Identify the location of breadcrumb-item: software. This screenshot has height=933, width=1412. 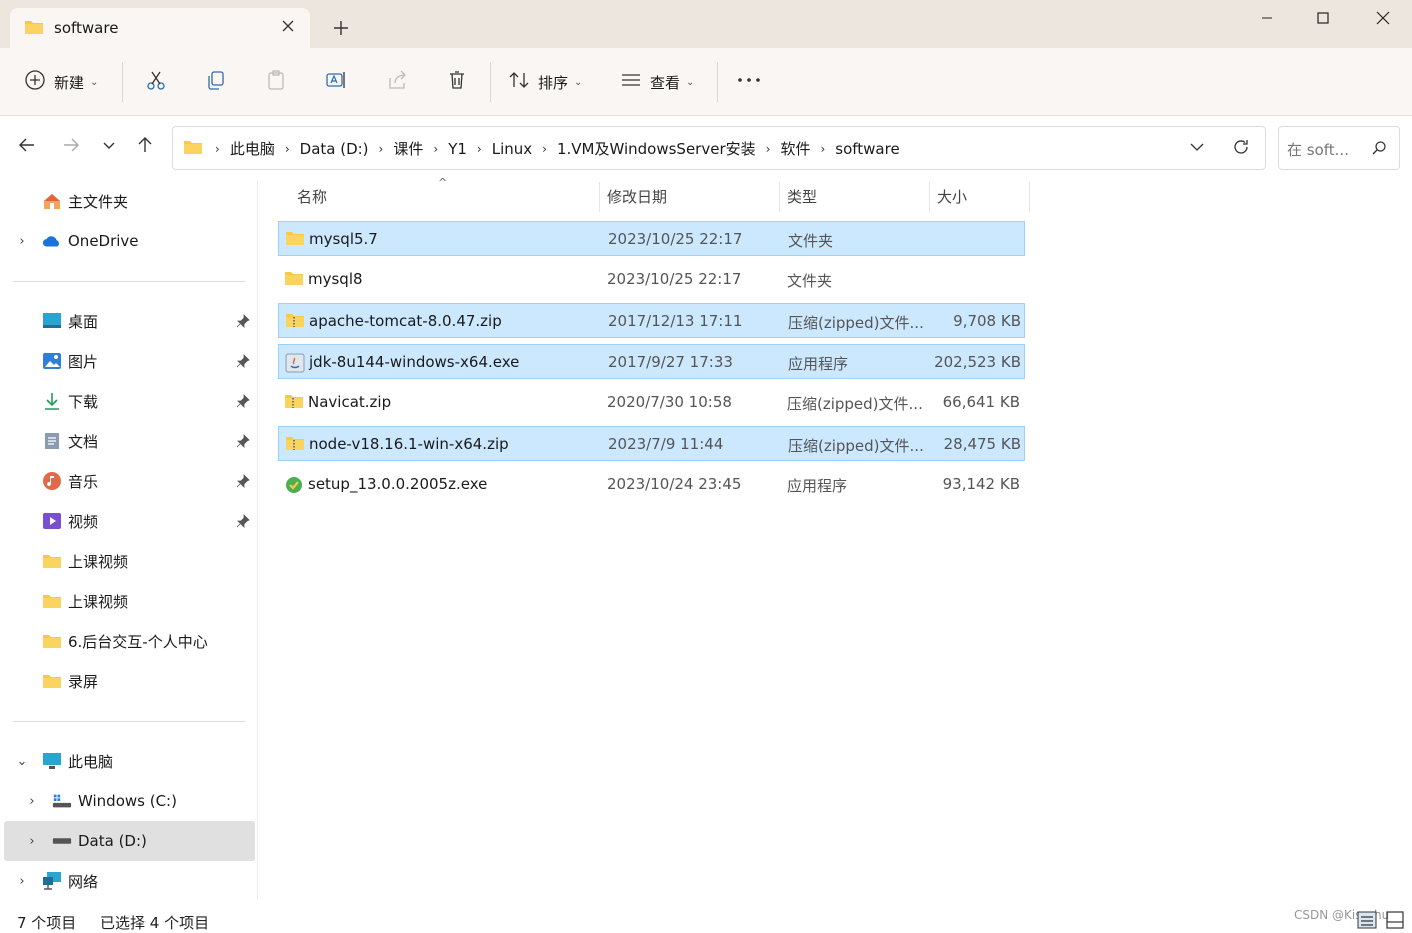
(867, 149).